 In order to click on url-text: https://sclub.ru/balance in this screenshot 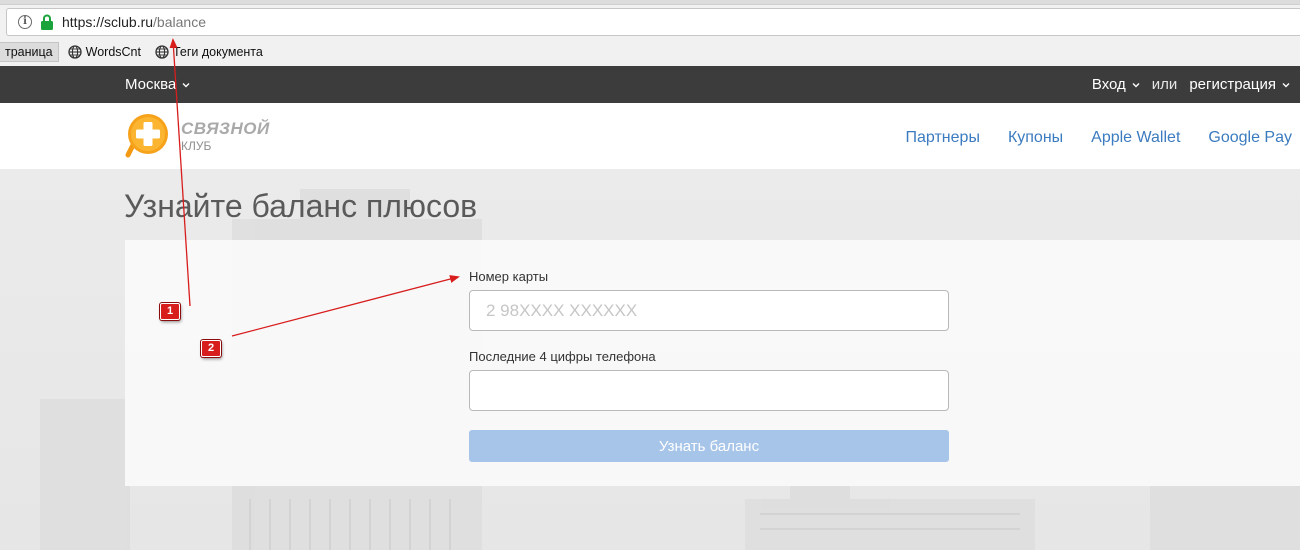, I will do `click(134, 22)`.